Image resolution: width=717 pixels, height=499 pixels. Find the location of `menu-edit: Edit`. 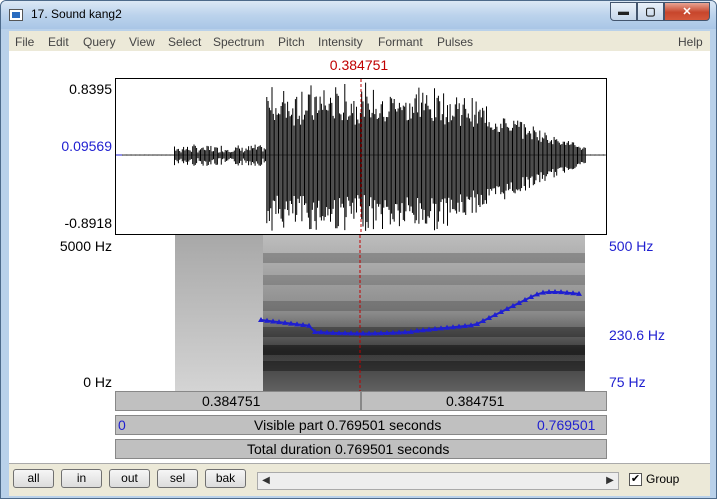

menu-edit: Edit is located at coordinates (58, 42).